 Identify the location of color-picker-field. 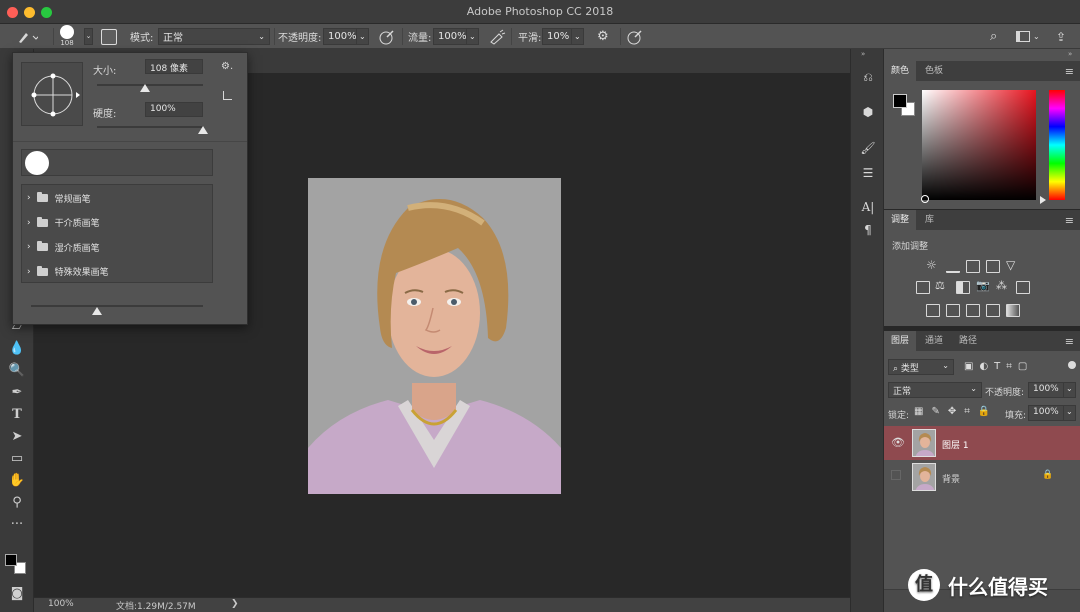
(979, 145).